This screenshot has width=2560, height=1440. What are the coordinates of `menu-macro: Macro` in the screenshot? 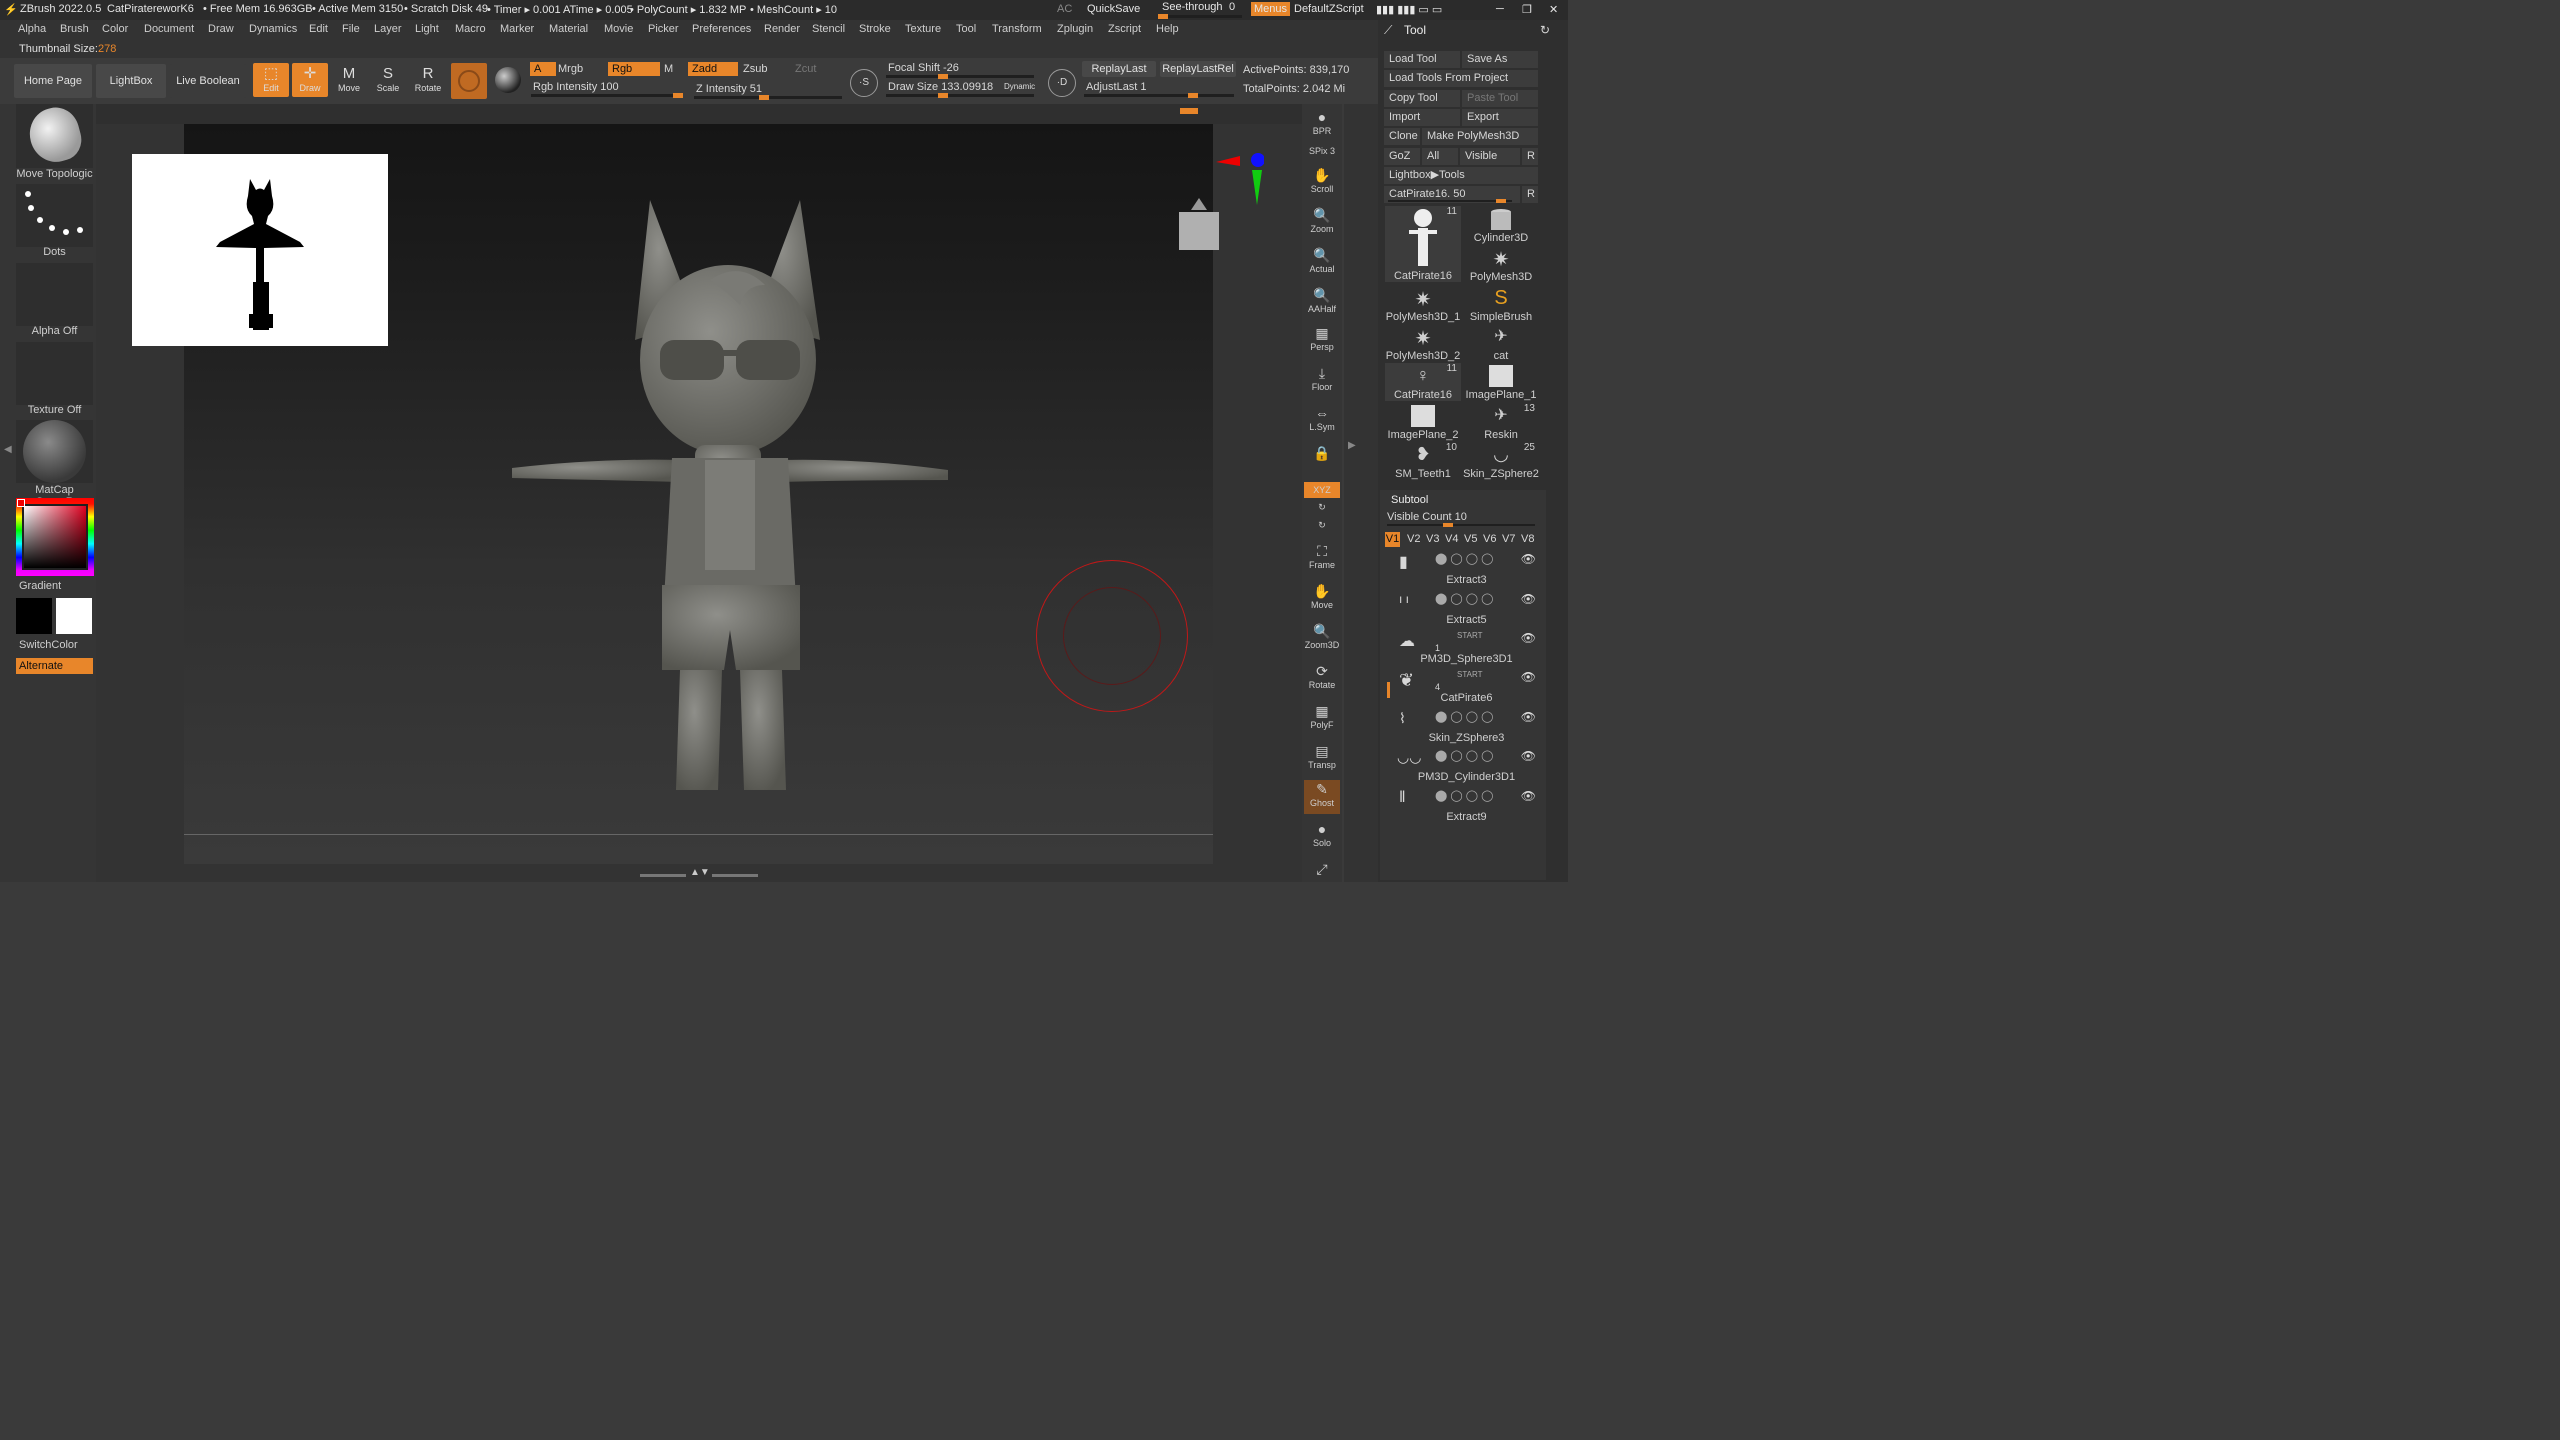 It's located at (470, 29).